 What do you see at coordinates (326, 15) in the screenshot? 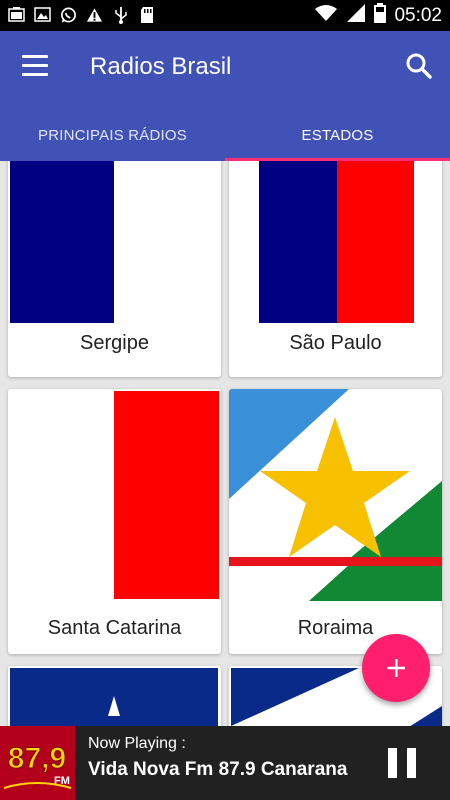
I see `wifi-icon` at bounding box center [326, 15].